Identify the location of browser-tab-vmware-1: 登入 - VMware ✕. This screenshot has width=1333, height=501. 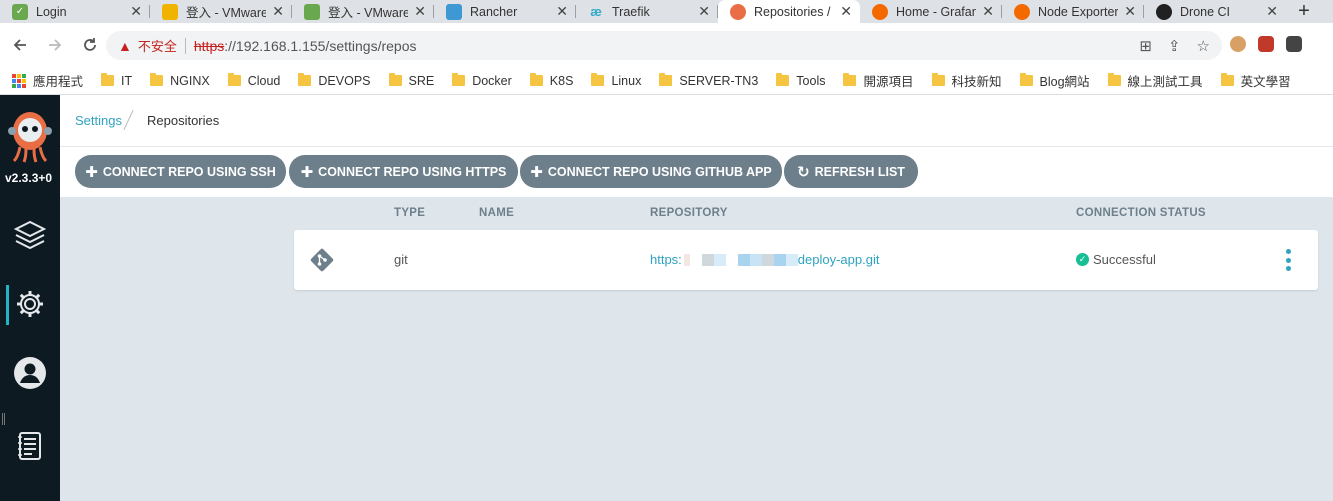
(221, 11).